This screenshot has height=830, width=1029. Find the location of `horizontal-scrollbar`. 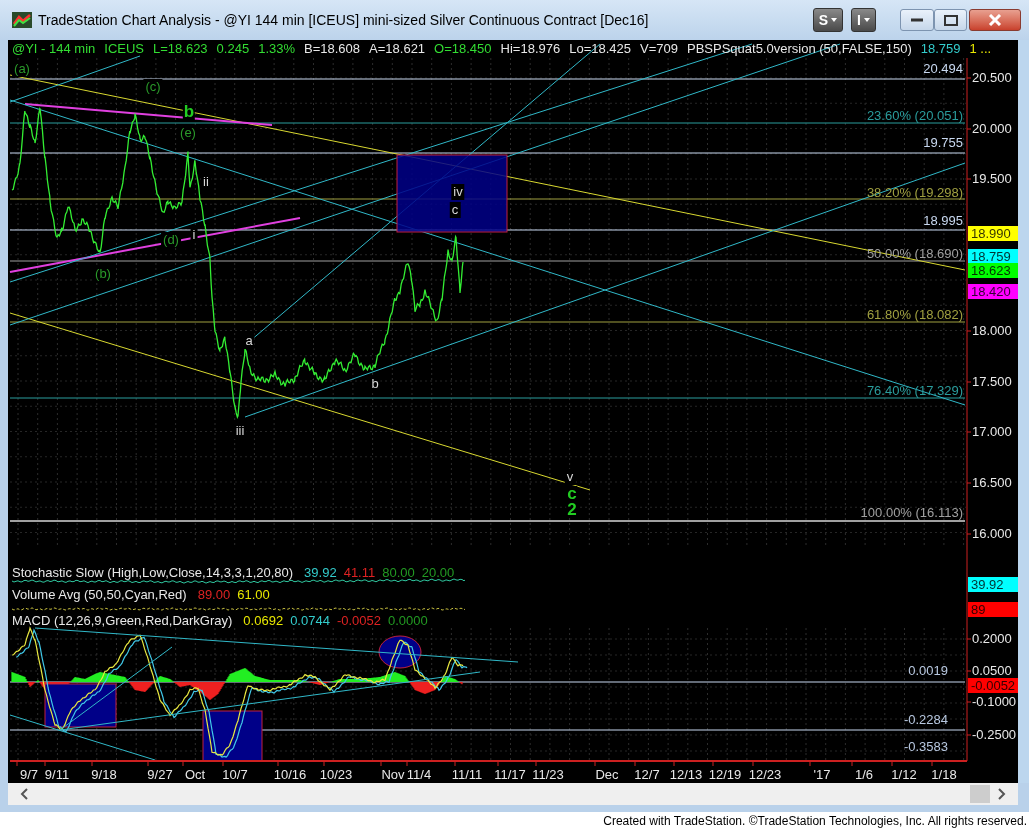

horizontal-scrollbar is located at coordinates (513, 794).